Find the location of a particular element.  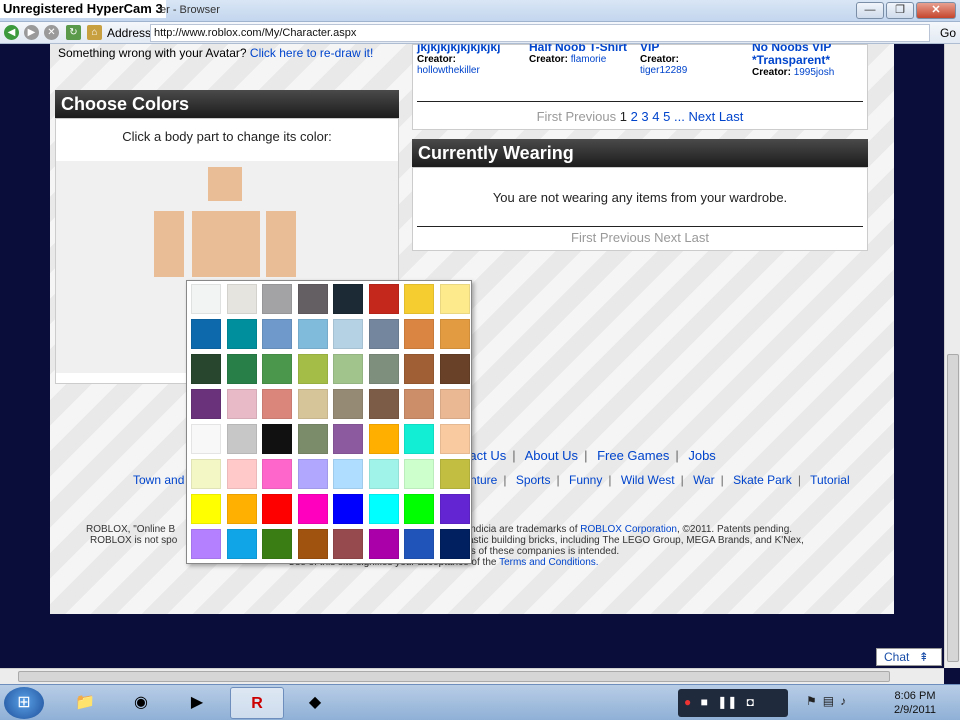

horizontal-scroll-thumb is located at coordinates (454, 676).